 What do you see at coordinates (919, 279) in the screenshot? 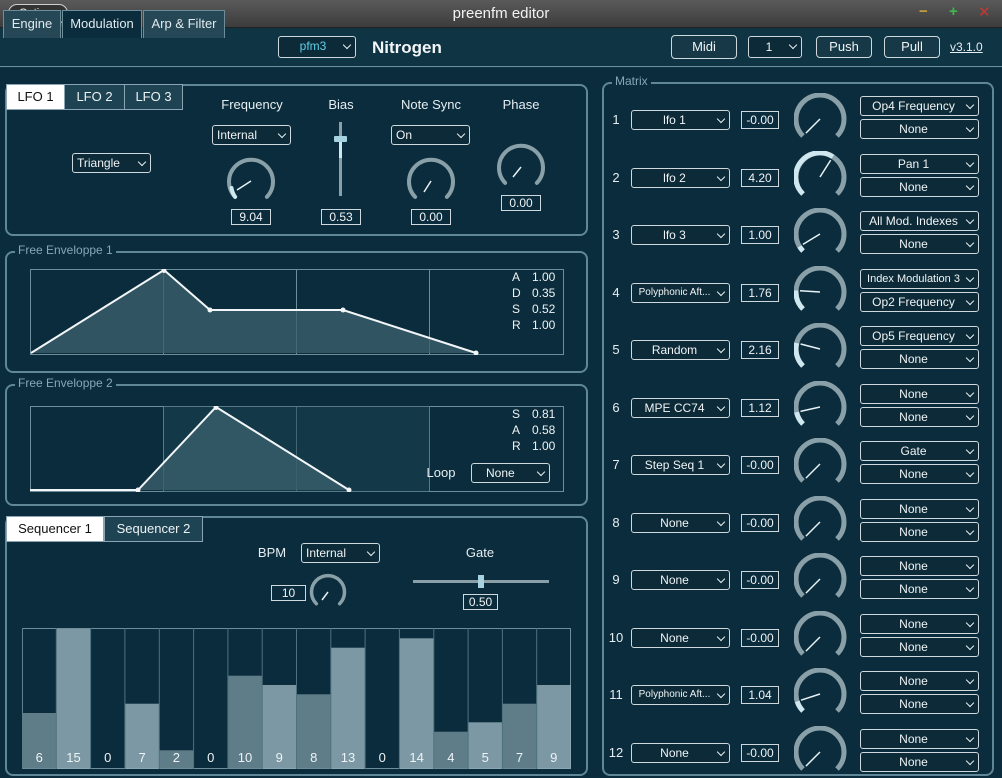
I see `matrix-destination-1-select: Index Modulation 3` at bounding box center [919, 279].